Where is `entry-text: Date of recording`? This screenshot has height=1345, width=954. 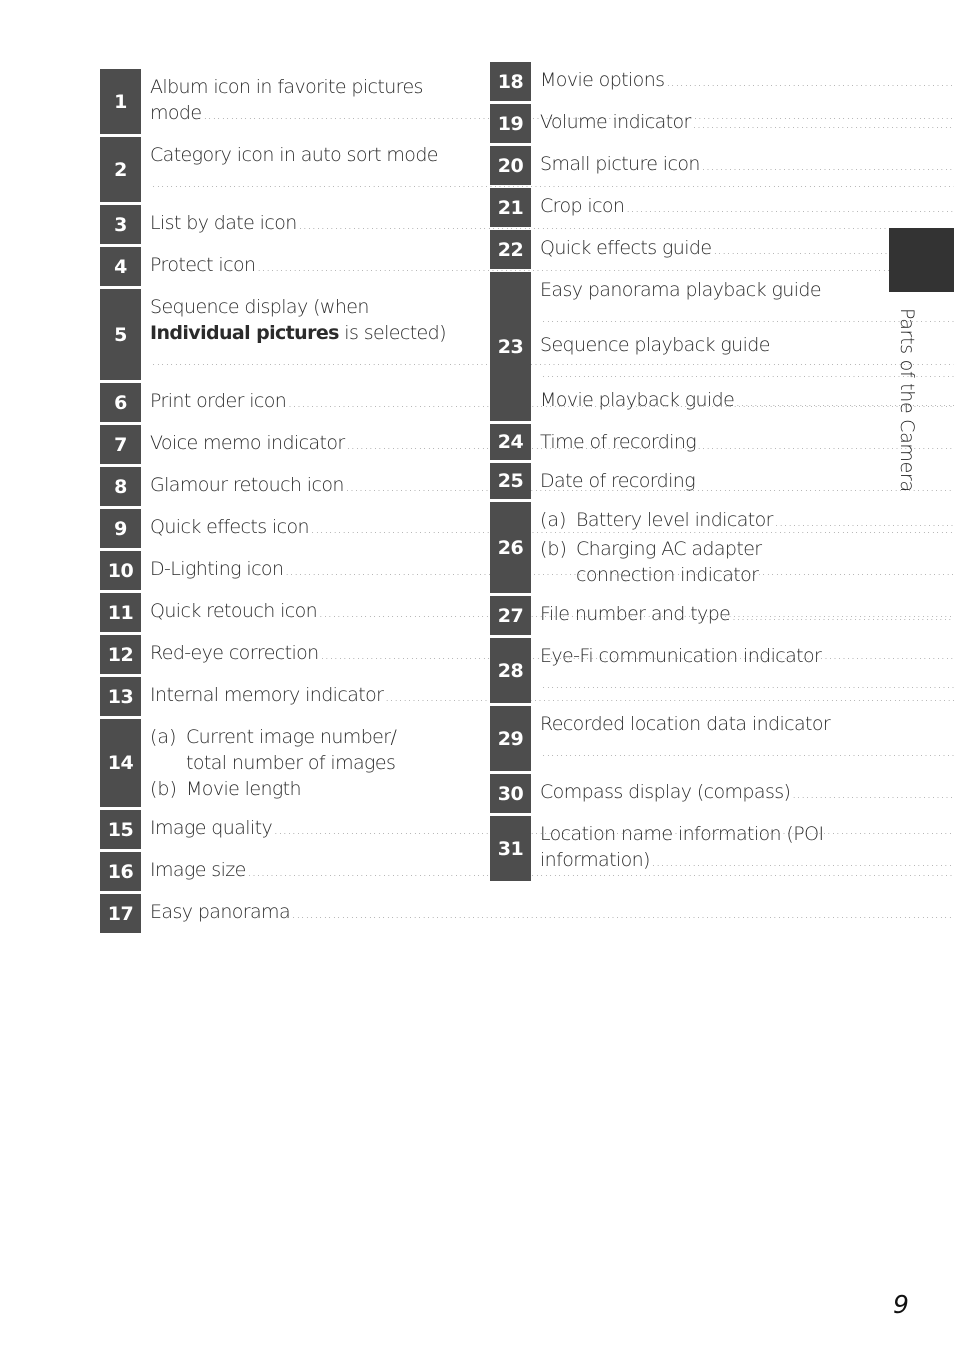 entry-text: Date of recording is located at coordinates (618, 481).